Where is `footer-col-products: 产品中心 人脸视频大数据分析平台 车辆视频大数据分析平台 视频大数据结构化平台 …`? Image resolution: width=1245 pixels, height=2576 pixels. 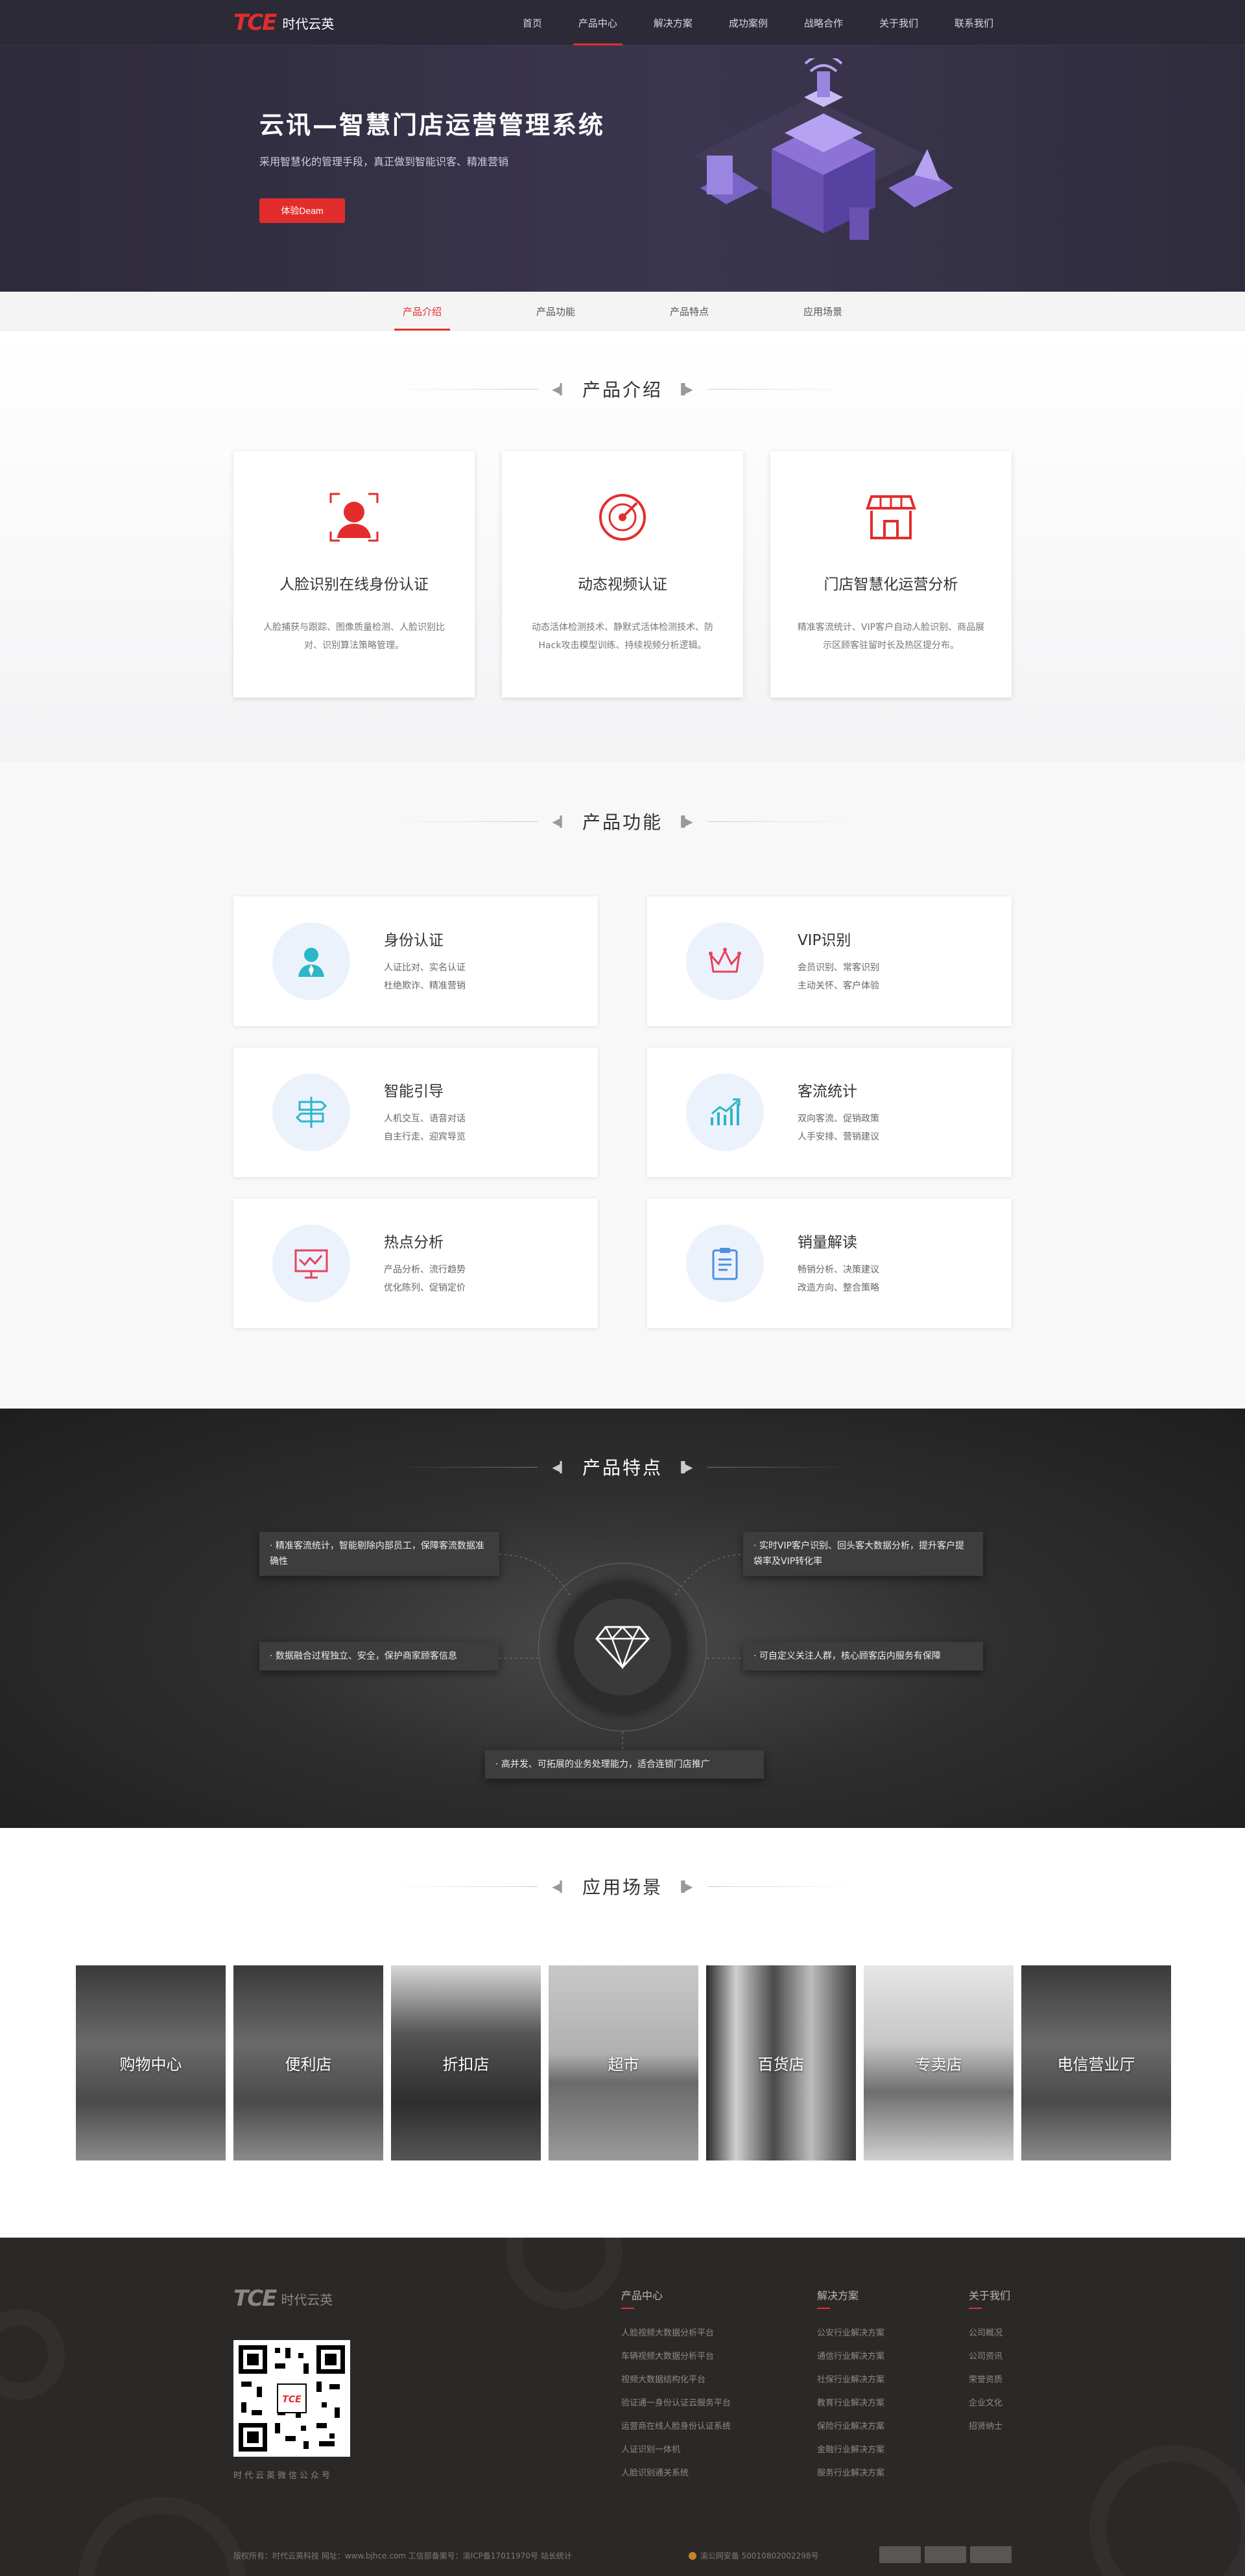
footer-col-products: 产品中心 人脸视频大数据分析平台 车辆视频大数据分析平台 视频大数据结构化平台 … is located at coordinates (676, 2386).